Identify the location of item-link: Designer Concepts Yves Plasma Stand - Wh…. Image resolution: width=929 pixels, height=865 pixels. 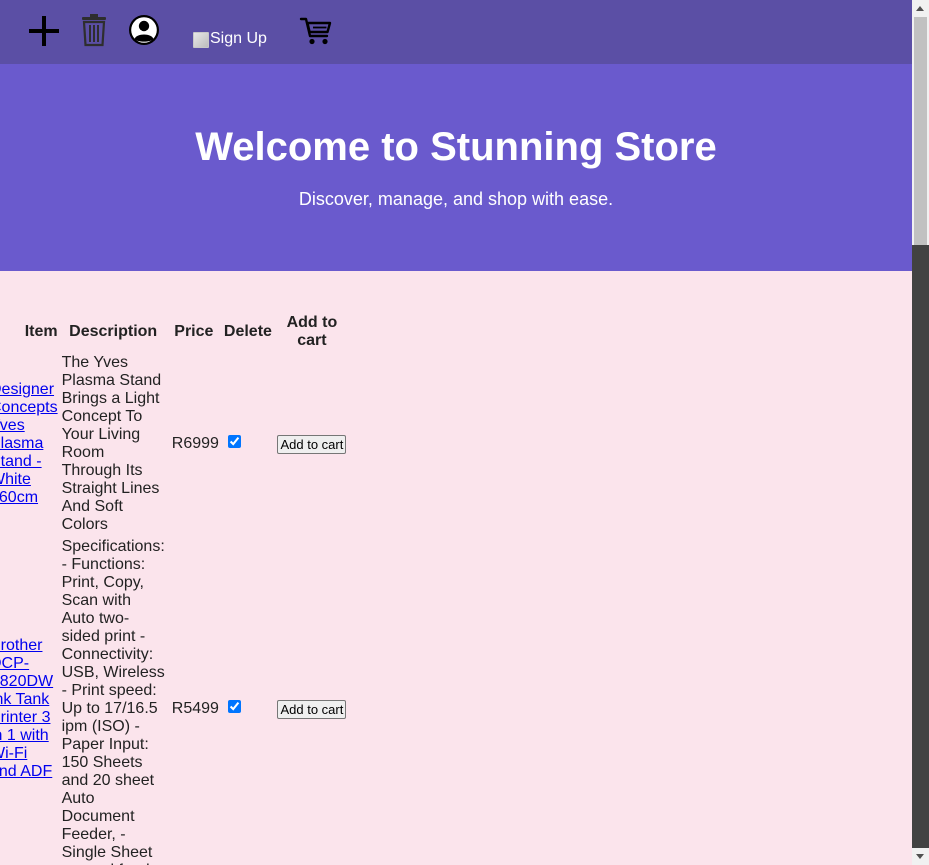
(29, 444).